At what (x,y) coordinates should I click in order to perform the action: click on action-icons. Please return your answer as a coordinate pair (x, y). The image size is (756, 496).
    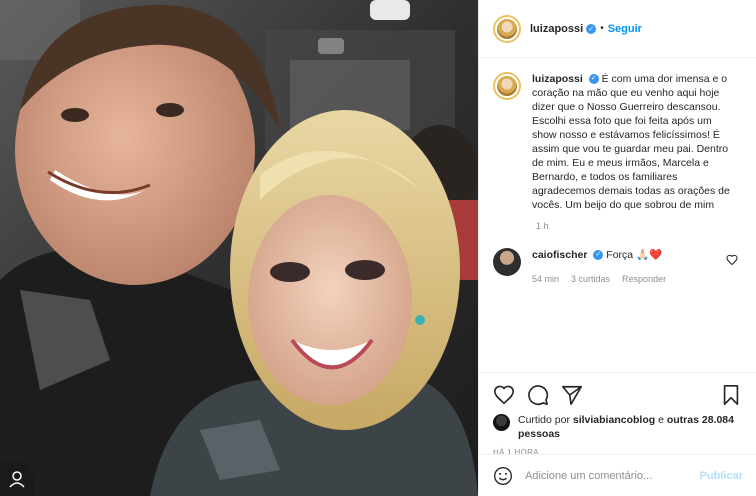
    Looking at the image, I should click on (617, 395).